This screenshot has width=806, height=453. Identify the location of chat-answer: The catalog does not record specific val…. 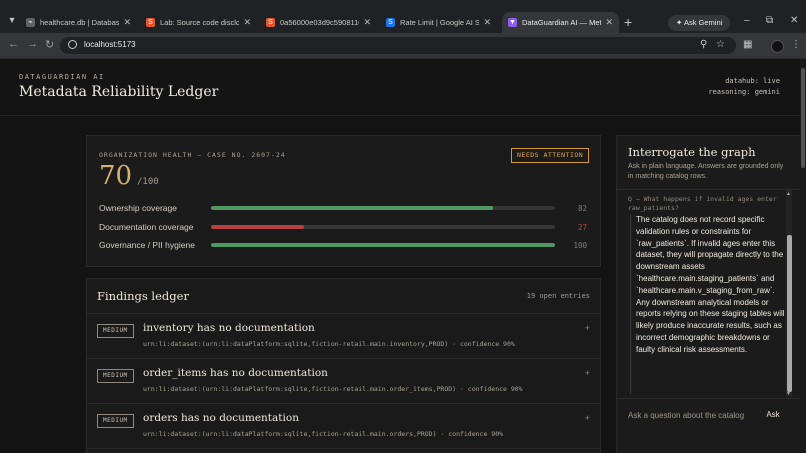
(708, 304).